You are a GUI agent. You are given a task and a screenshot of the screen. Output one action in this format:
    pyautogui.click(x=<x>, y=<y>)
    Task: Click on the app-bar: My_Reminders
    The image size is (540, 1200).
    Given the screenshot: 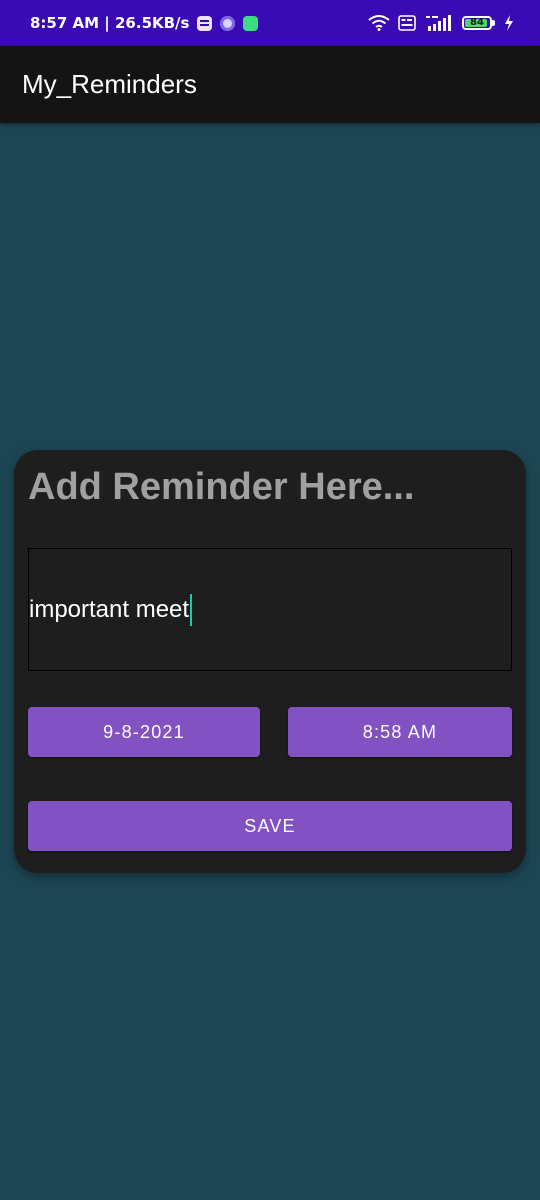 What is the action you would take?
    pyautogui.click(x=270, y=84)
    